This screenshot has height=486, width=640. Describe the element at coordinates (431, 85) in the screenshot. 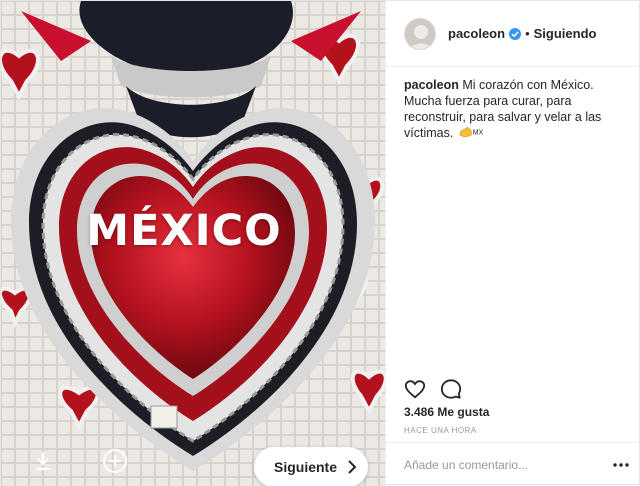

I see `caption-username: pacoleon` at that location.